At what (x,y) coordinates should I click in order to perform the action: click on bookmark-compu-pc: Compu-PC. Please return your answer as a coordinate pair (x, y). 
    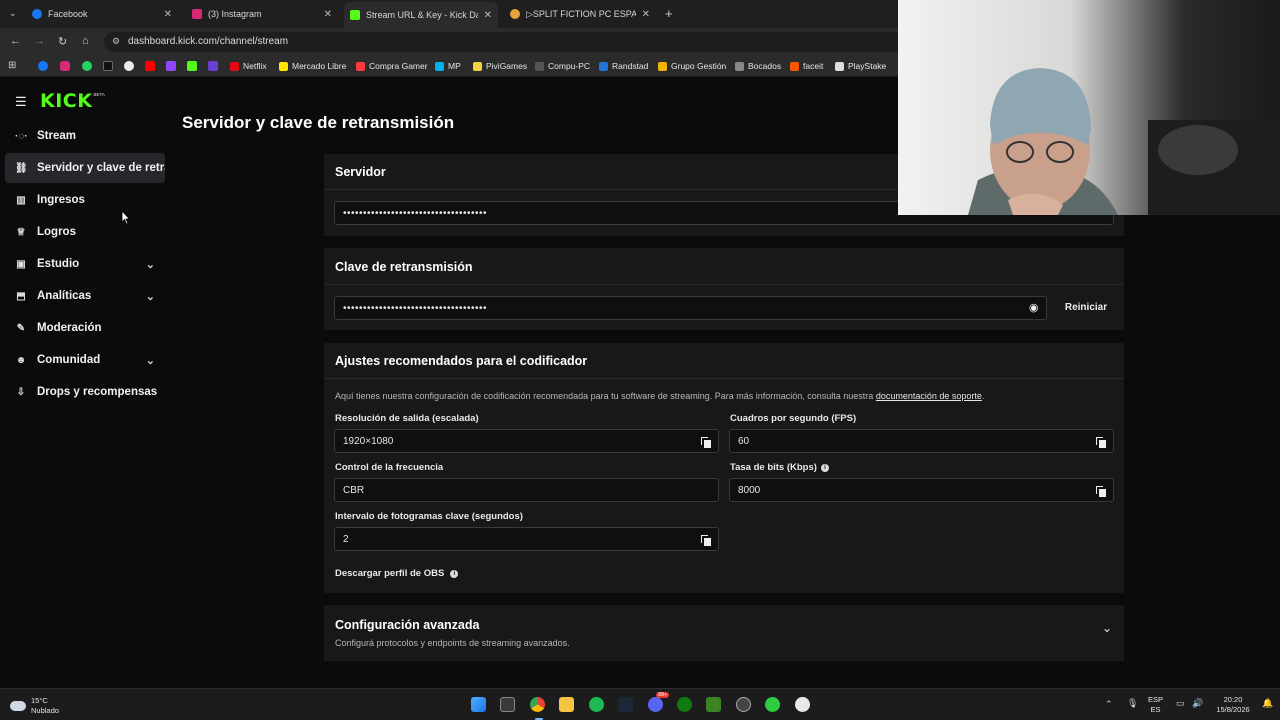
    Looking at the image, I should click on (562, 66).